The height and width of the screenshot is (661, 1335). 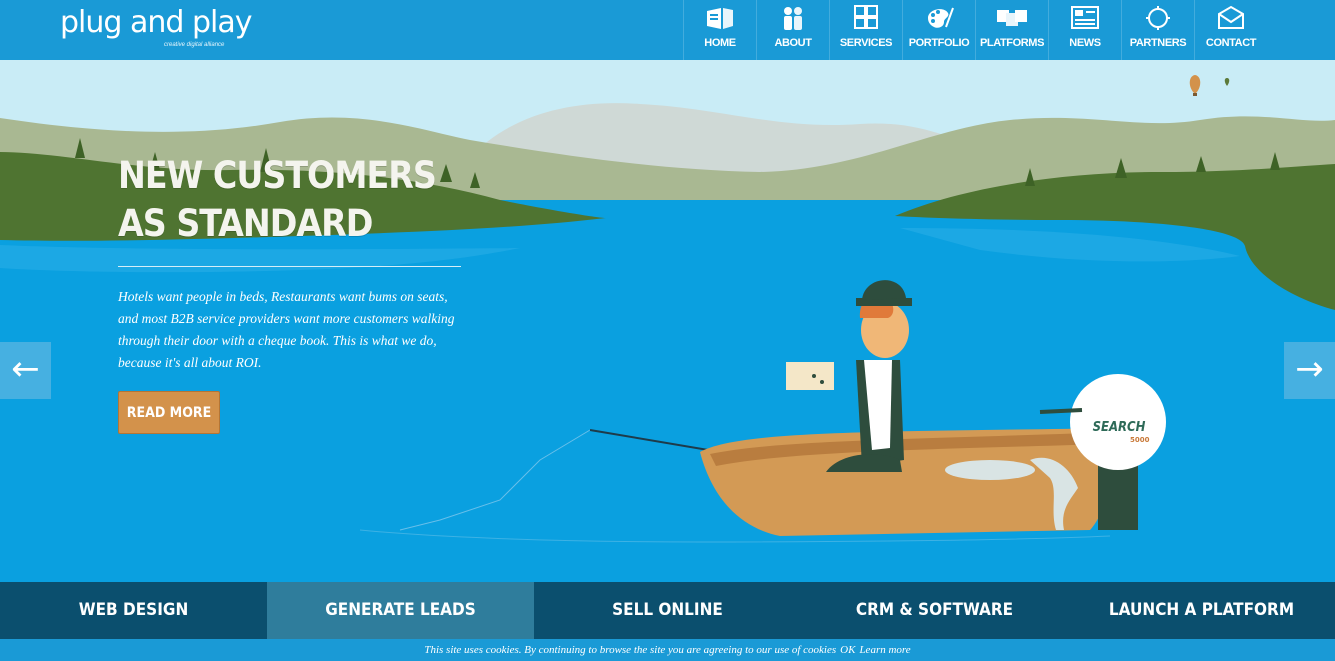 I want to click on arrow-right-icon: →, so click(x=1309, y=369).